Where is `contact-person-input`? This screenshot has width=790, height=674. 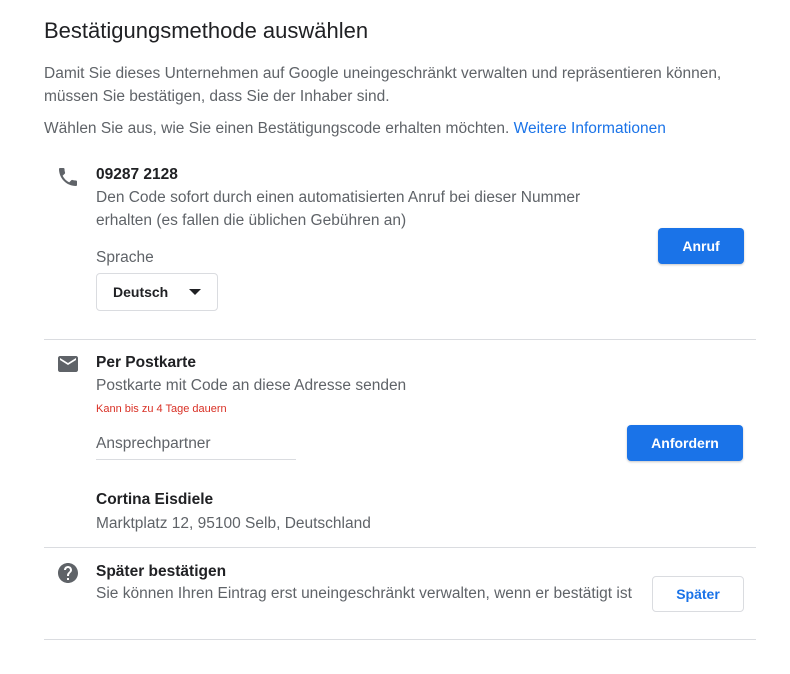
contact-person-input is located at coordinates (196, 447).